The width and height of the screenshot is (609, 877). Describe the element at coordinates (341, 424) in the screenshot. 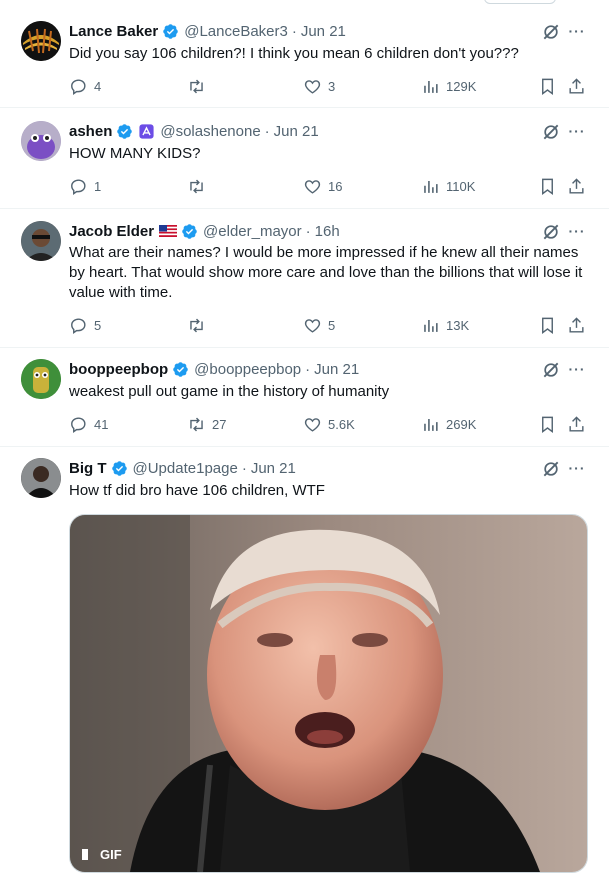

I see `like-count: 5.6K` at that location.